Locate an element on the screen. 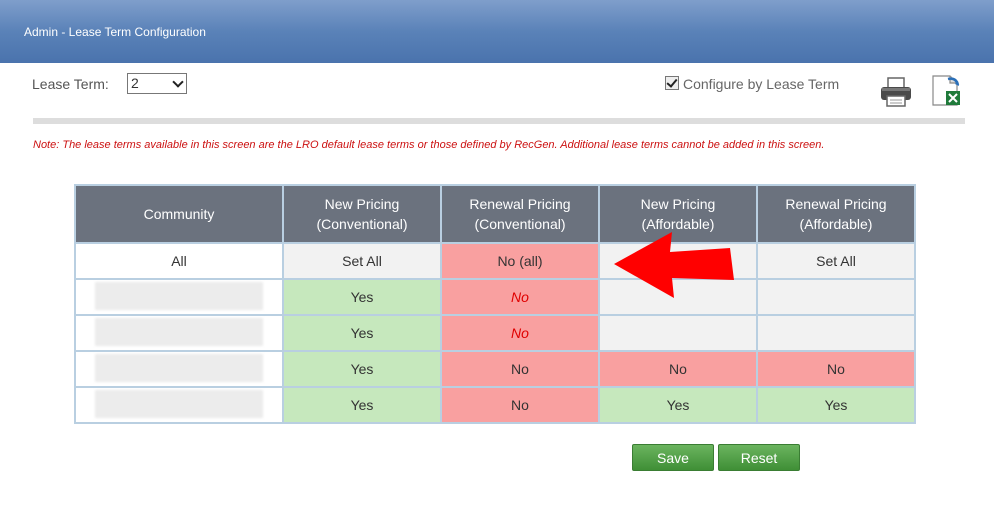 The width and height of the screenshot is (994, 510). excel-export-icon is located at coordinates (947, 90).